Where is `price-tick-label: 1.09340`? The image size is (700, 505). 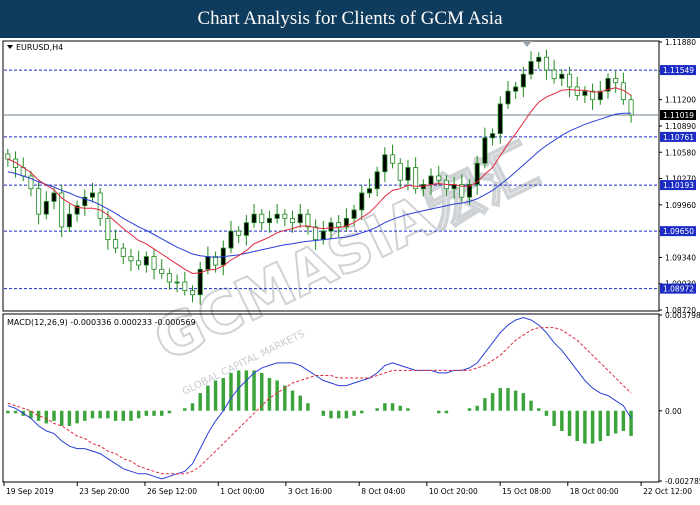 price-tick-label: 1.09340 is located at coordinates (680, 257).